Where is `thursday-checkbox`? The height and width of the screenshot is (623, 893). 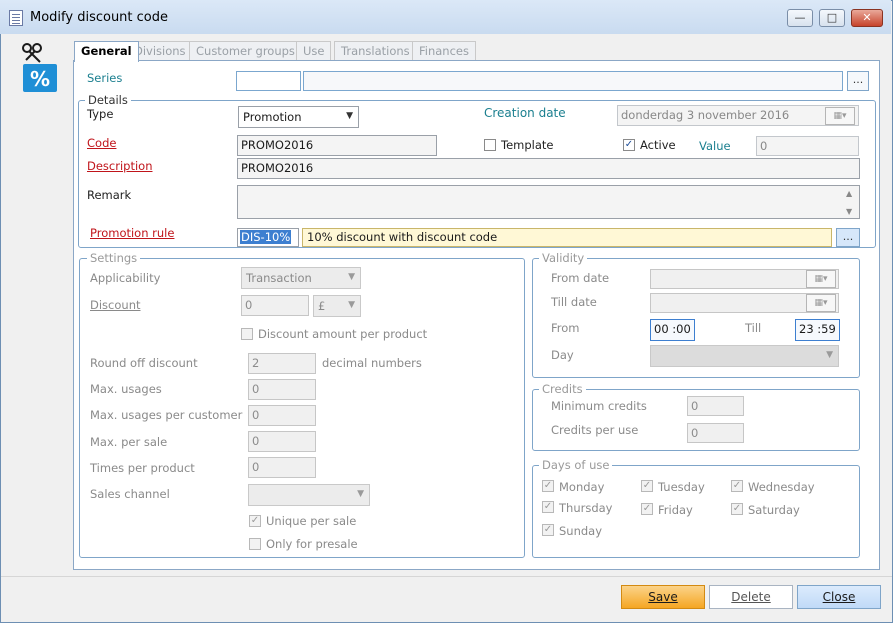
thursday-checkbox is located at coordinates (548, 507).